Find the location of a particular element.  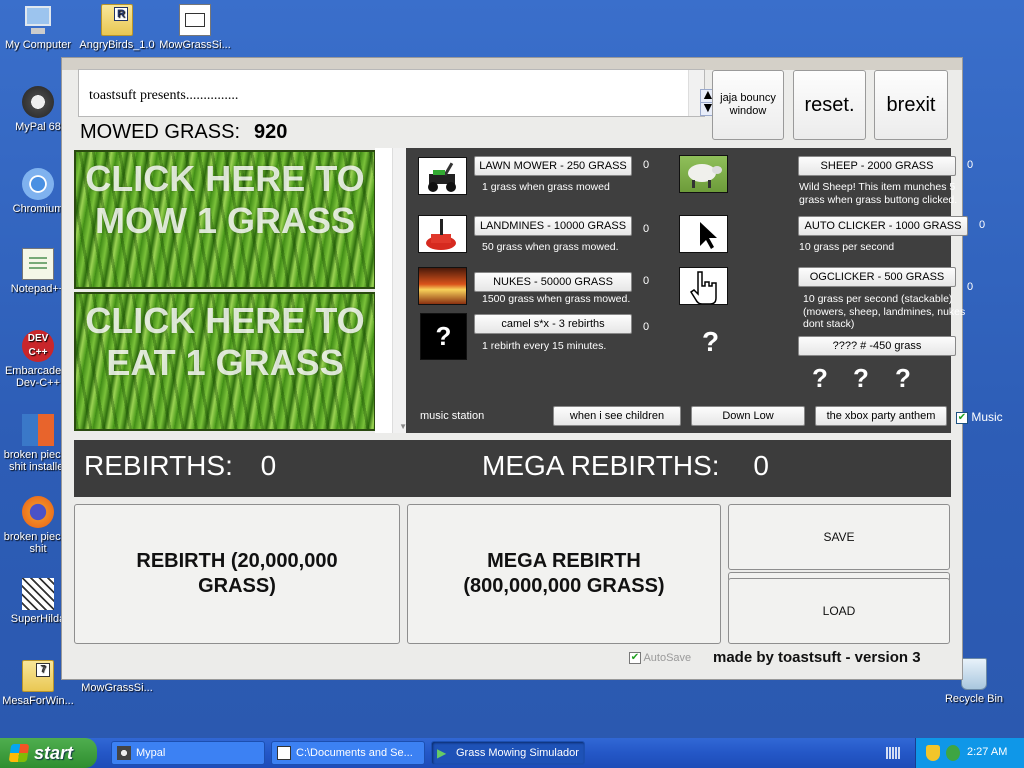

system-tray: 2:27 AM is located at coordinates (969, 753).